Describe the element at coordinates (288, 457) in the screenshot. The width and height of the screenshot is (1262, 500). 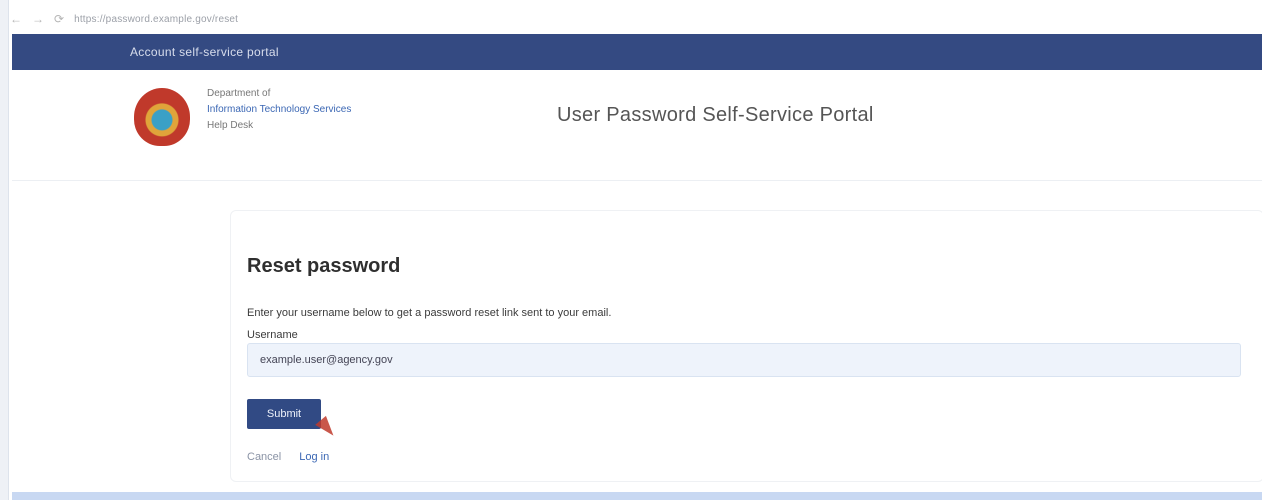
I see `form-links: Cancel Log in` at that location.